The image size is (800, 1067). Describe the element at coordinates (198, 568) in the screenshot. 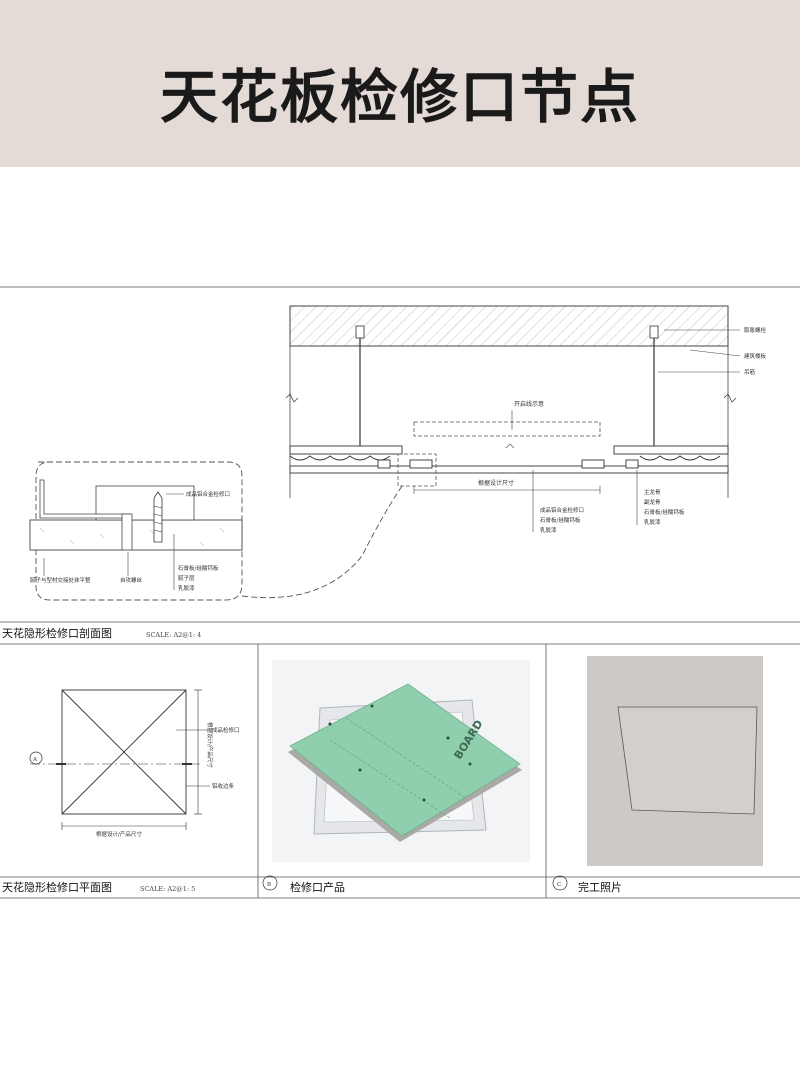

I see `detail-gypsum: 石膏板/硅酸钙板` at that location.